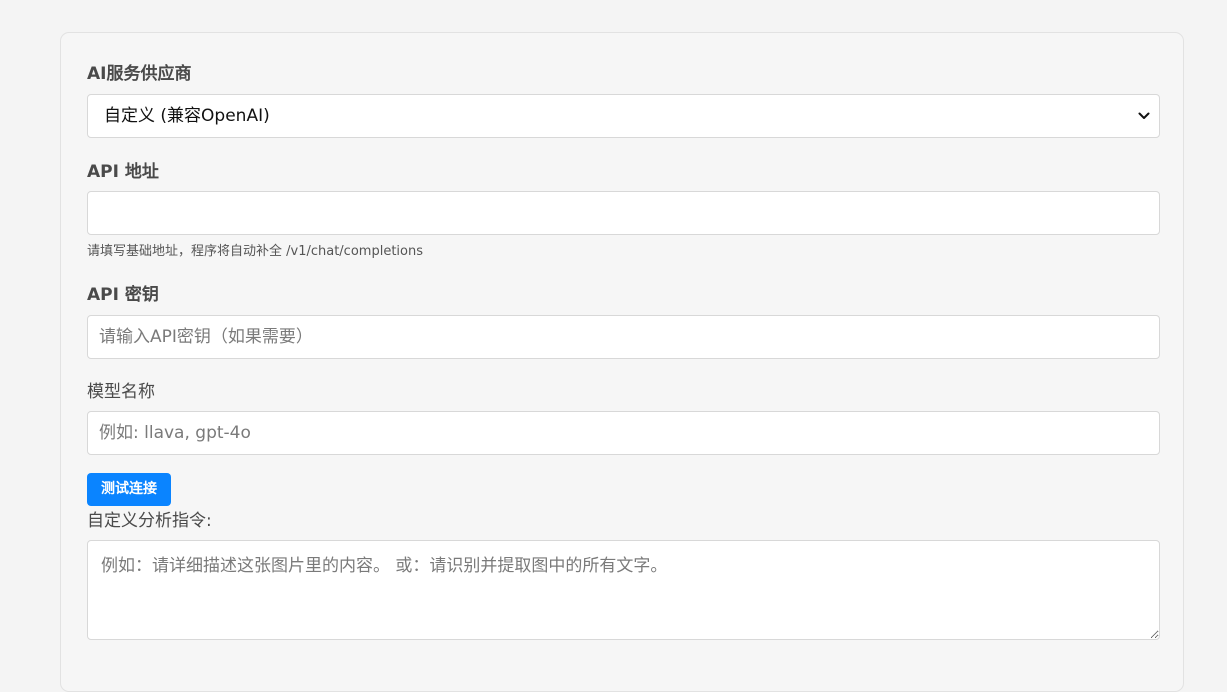 This screenshot has height=692, width=1227. I want to click on api-url-hint: 请填写基础地址，程序将自动补全 /v1/chat/completions, so click(255, 251).